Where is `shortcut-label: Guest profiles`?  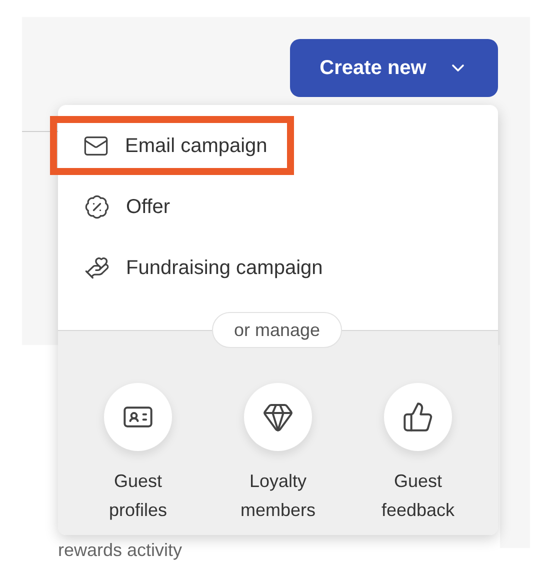
shortcut-label: Guest profiles is located at coordinates (138, 496).